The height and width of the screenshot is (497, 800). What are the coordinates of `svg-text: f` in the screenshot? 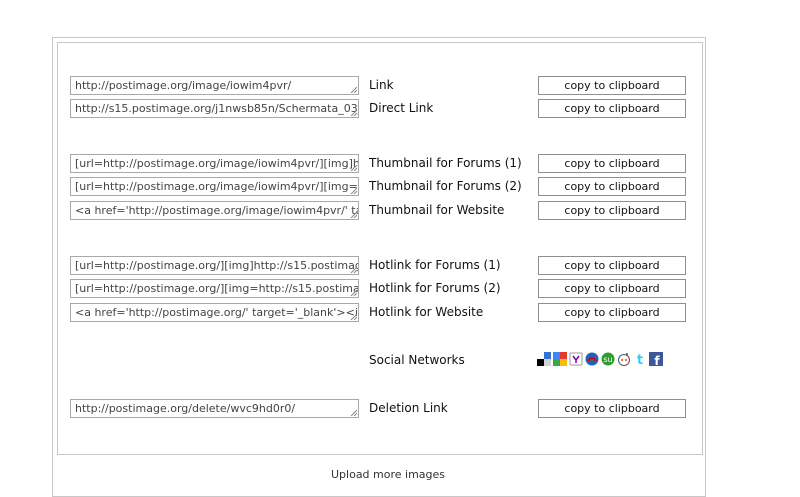 It's located at (657, 360).